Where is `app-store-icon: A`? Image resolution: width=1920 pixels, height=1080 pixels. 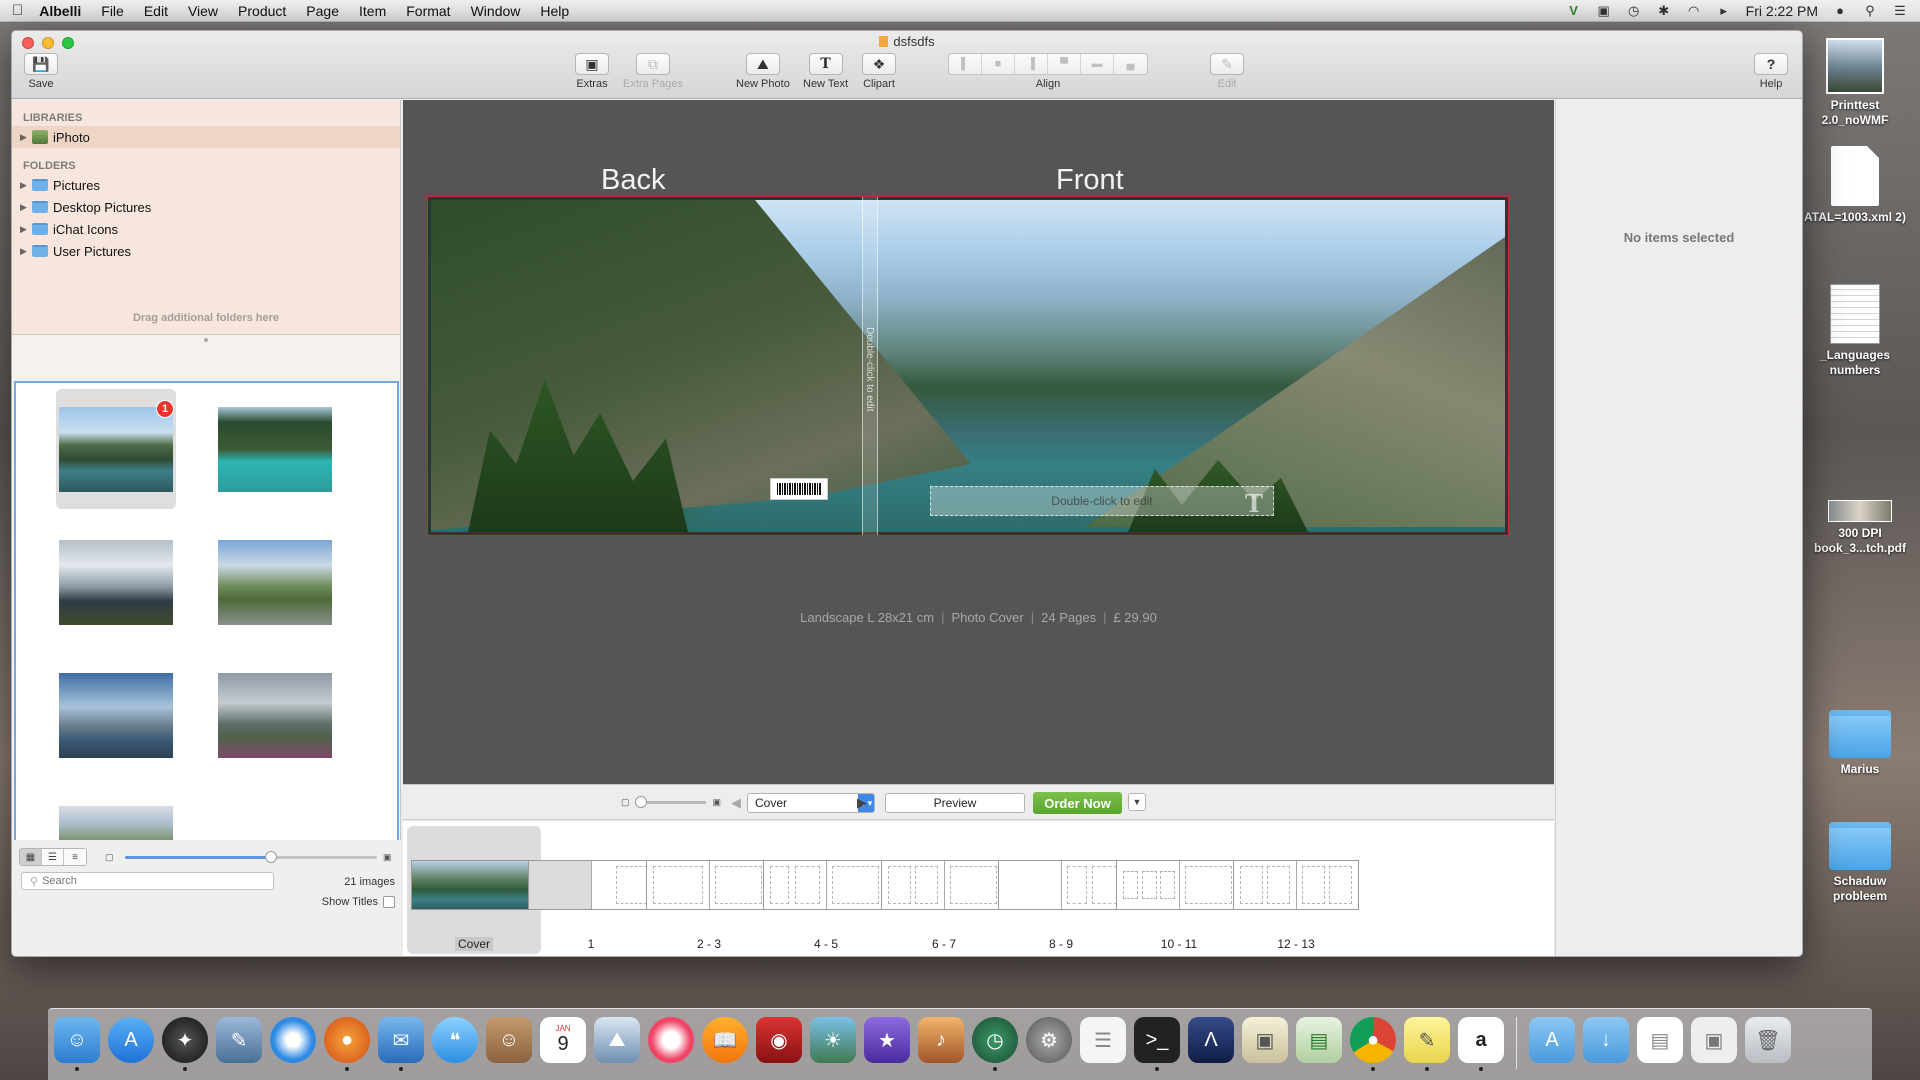 app-store-icon: A is located at coordinates (131, 1040).